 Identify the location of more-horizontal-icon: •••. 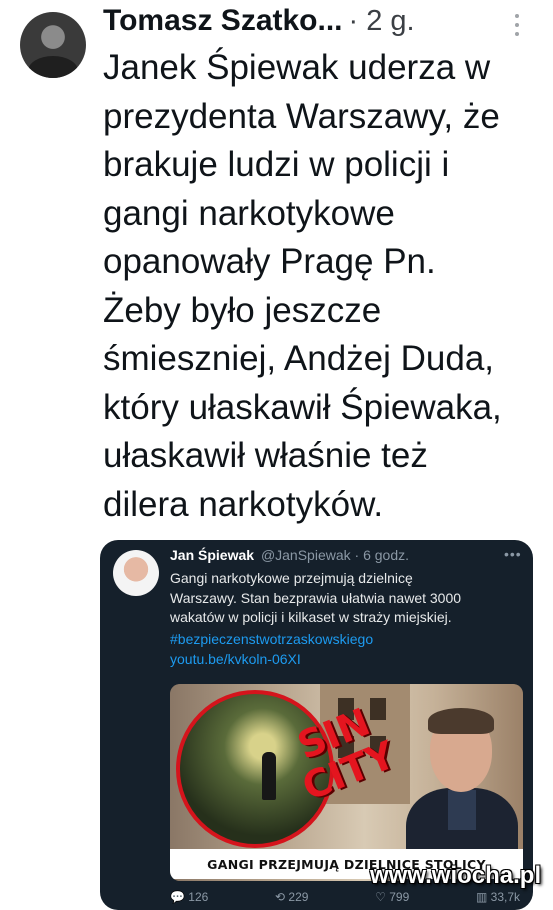
(513, 554).